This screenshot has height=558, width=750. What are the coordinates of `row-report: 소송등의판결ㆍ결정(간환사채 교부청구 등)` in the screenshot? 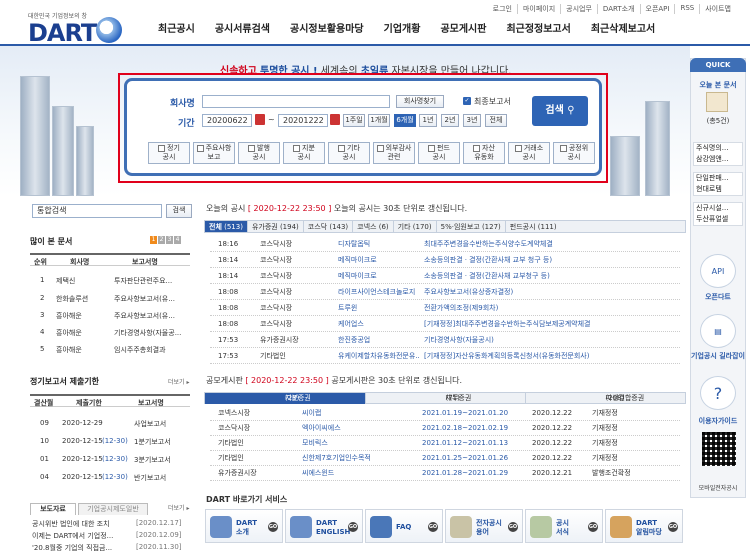 It's located at (549, 276).